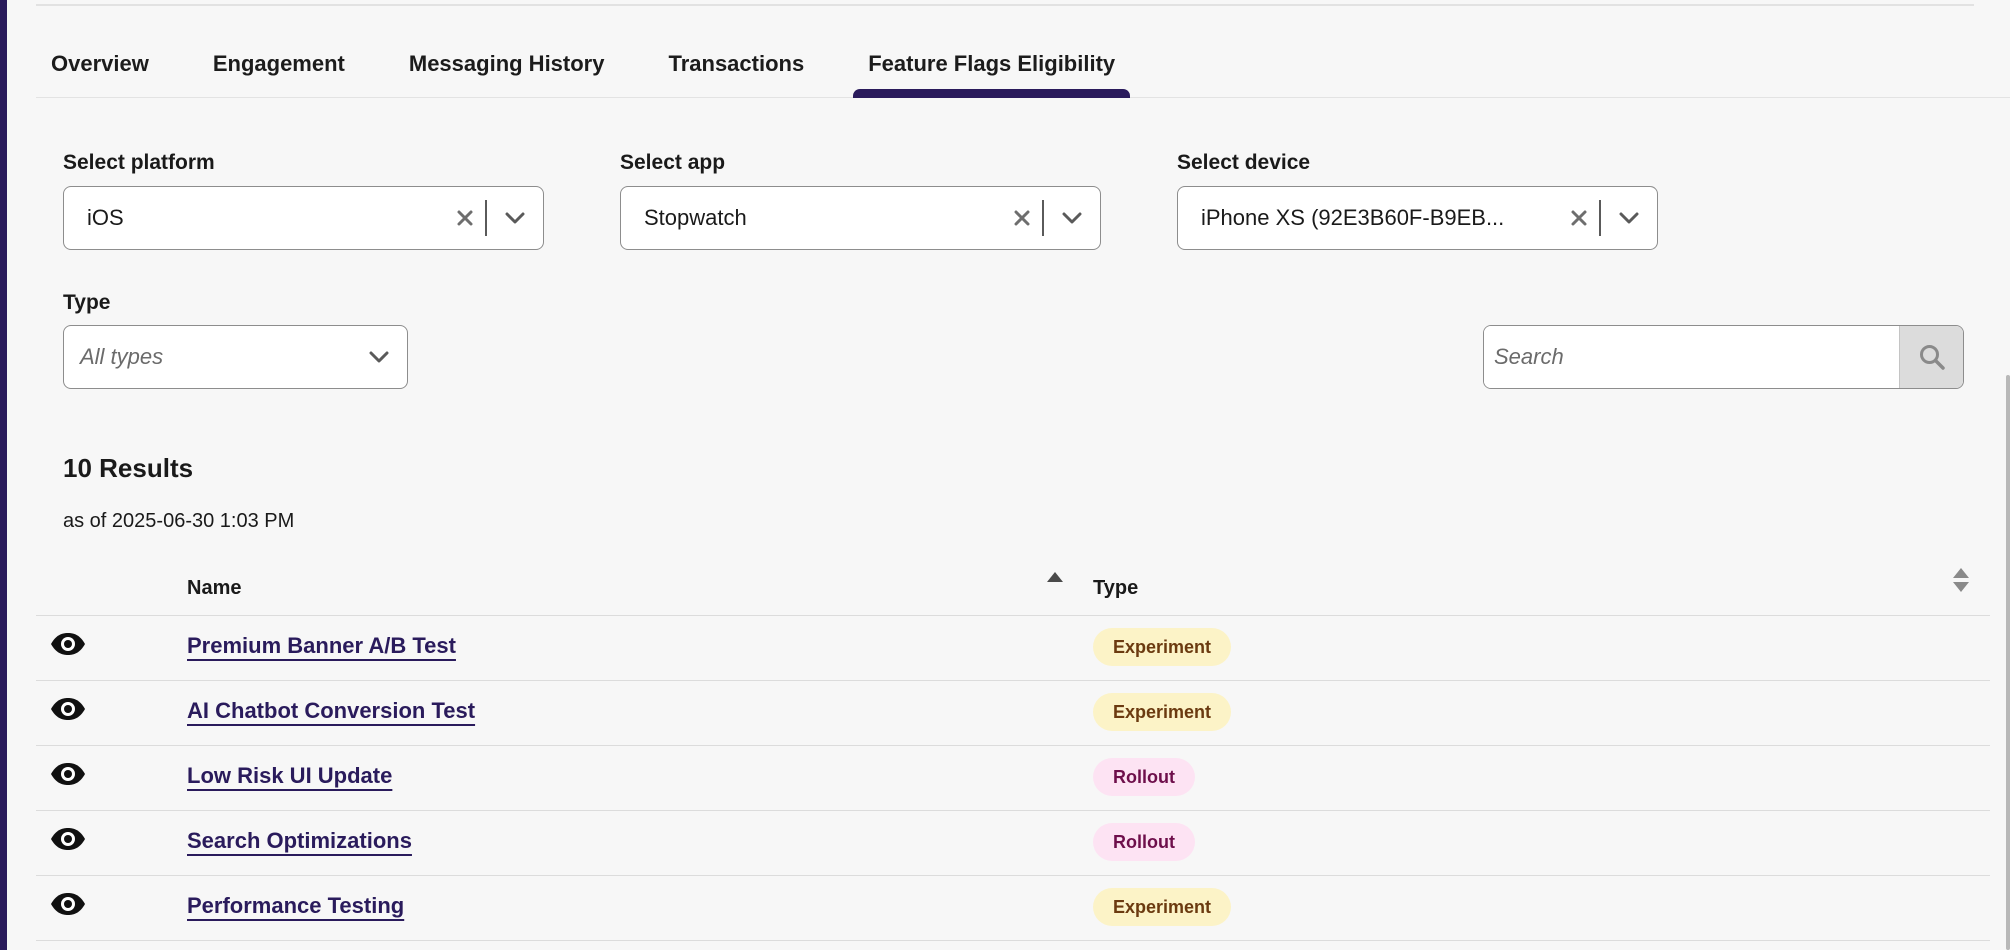 The width and height of the screenshot is (2010, 950). Describe the element at coordinates (100, 67) in the screenshot. I see `tab-overview: Overview` at that location.